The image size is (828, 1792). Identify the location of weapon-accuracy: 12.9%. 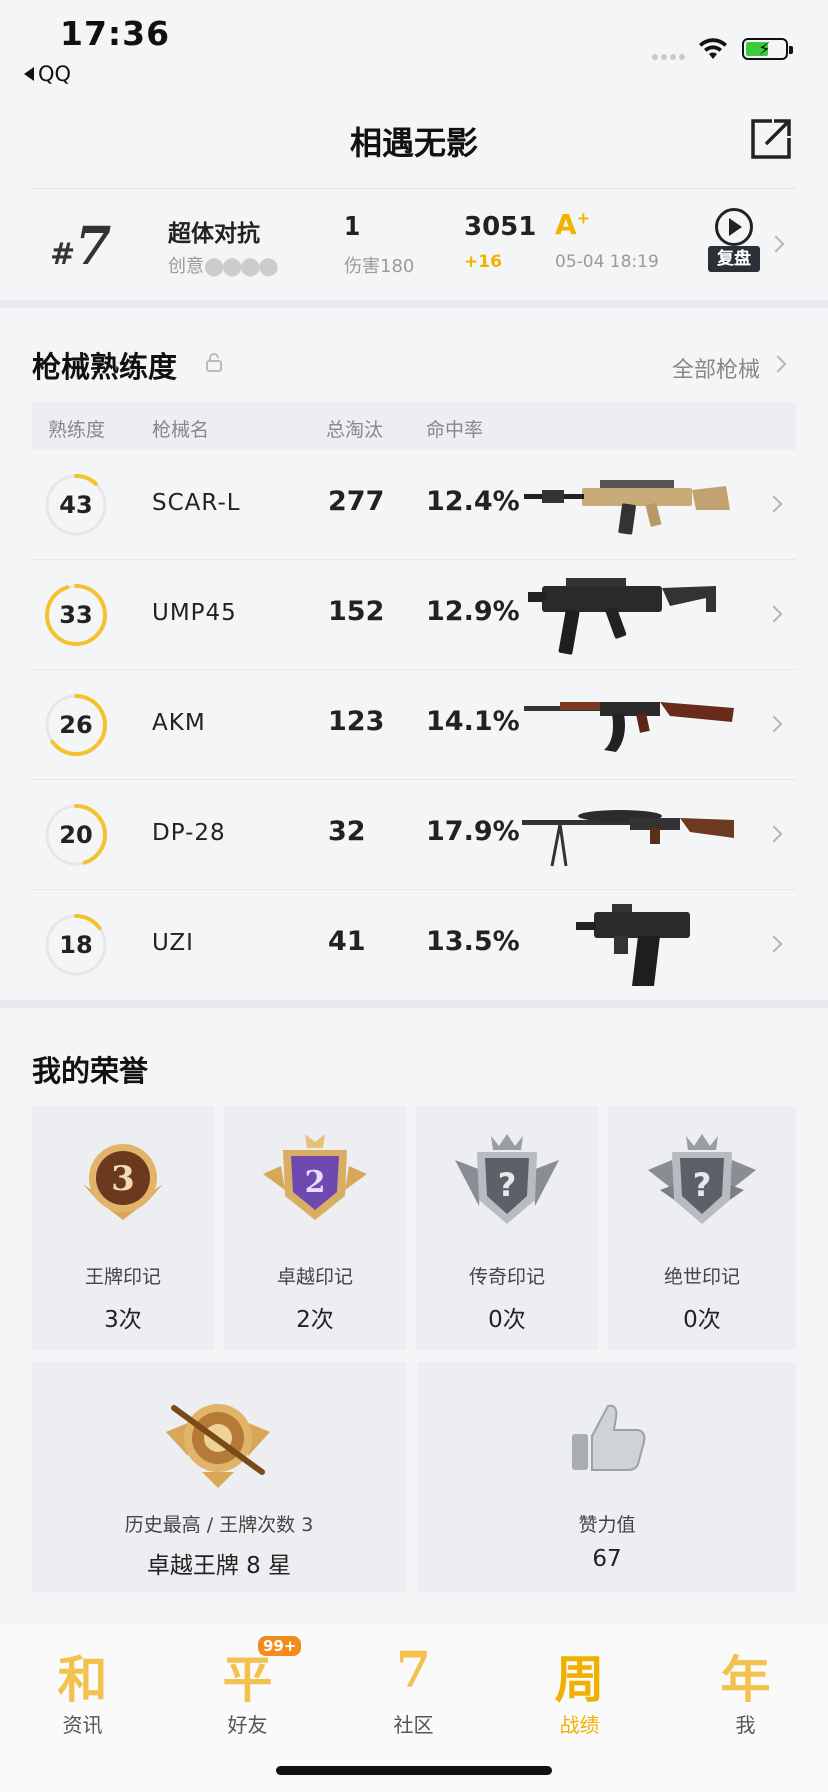
(473, 611).